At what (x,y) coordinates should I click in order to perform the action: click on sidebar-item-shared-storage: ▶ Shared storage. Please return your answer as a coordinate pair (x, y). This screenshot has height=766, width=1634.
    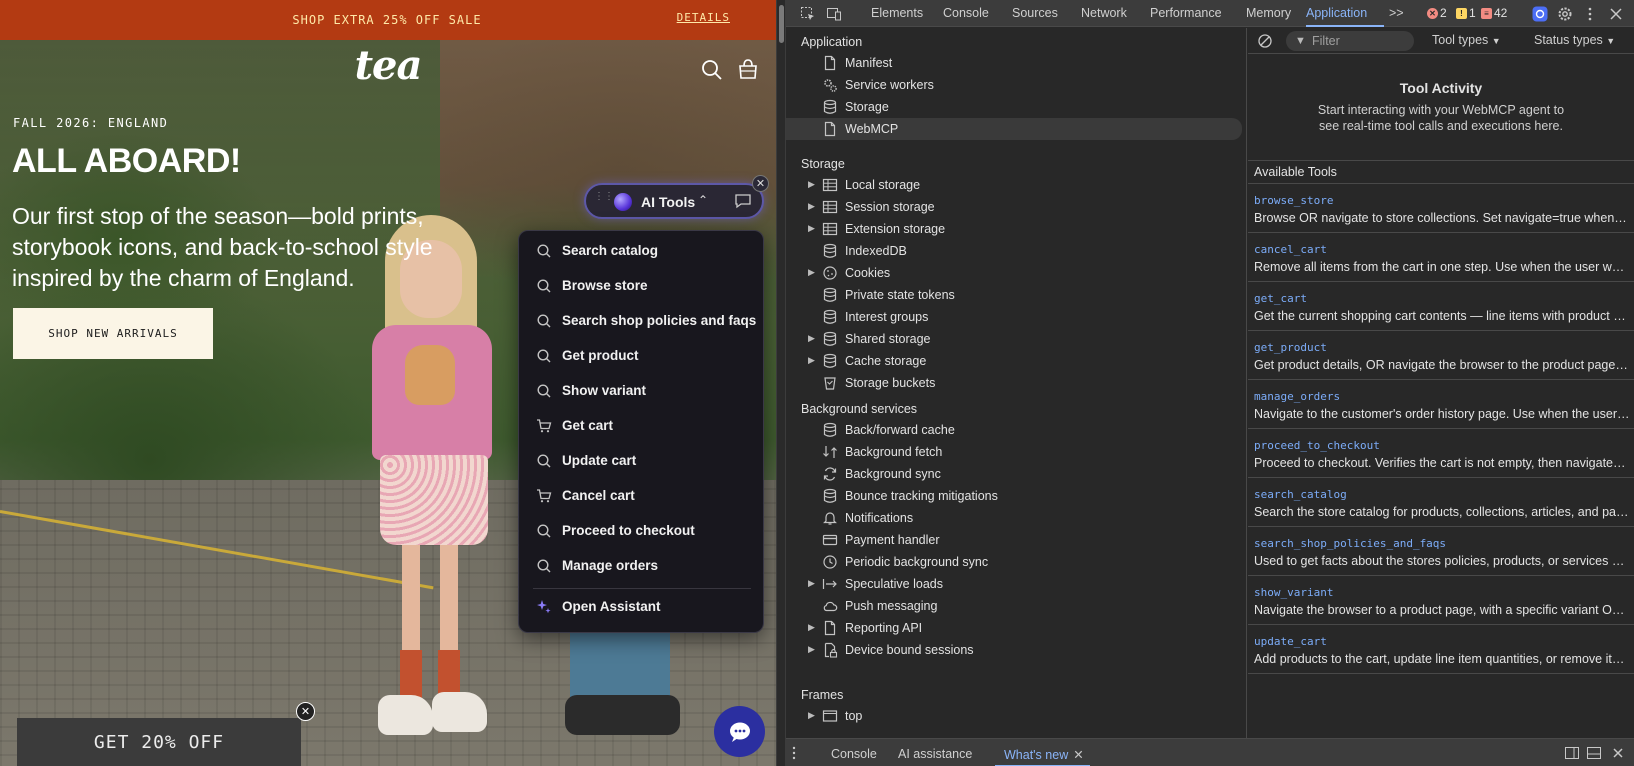
    Looking at the image, I should click on (1016, 339).